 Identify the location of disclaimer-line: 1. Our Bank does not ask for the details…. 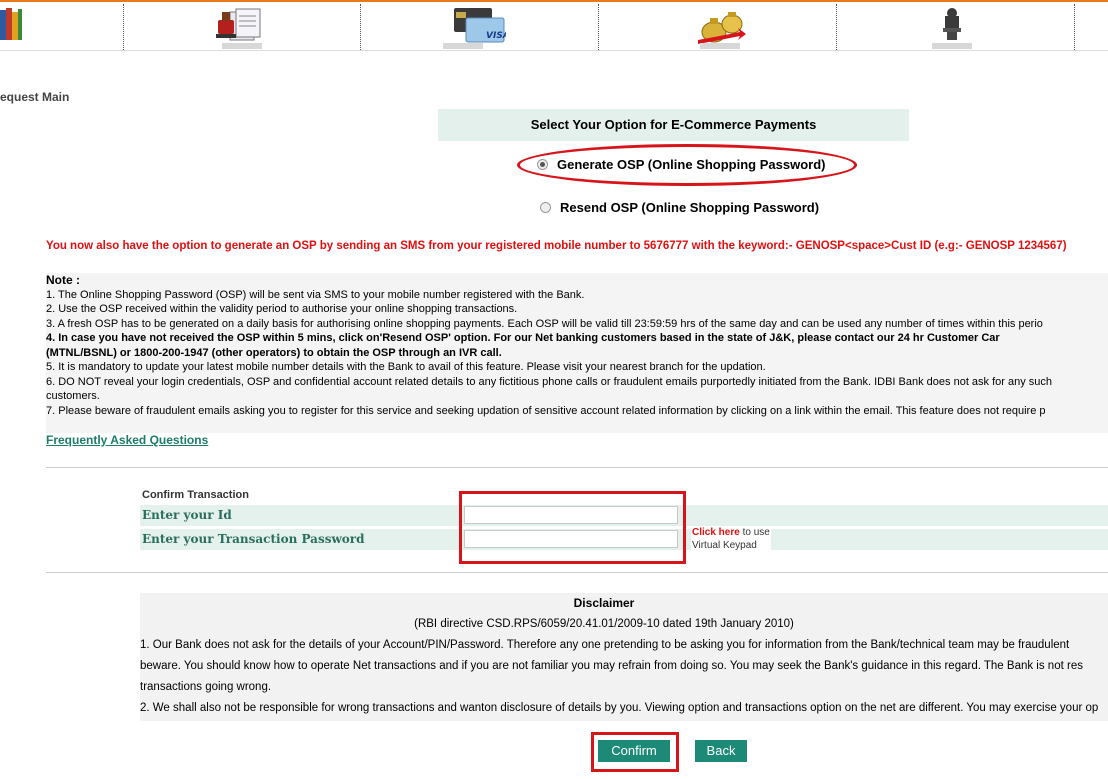
(605, 645).